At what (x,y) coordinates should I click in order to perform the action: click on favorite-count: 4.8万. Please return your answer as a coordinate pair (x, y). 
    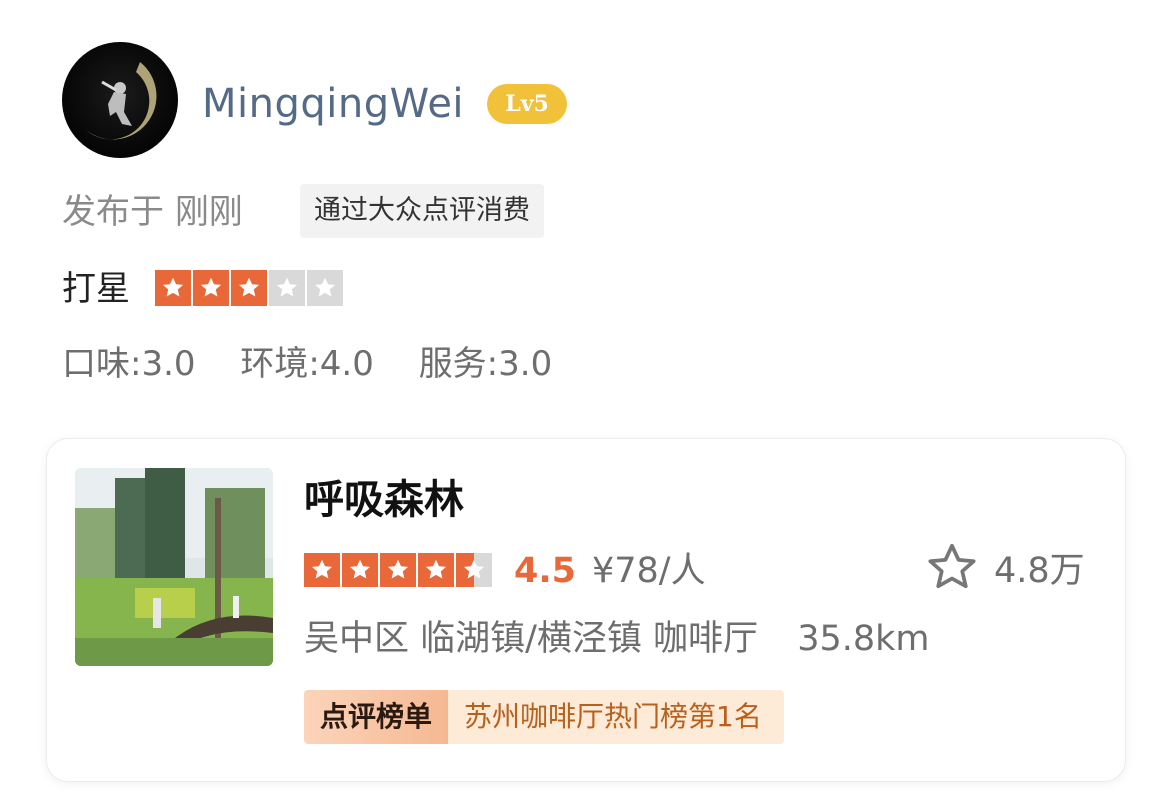
    Looking at the image, I should click on (1039, 571).